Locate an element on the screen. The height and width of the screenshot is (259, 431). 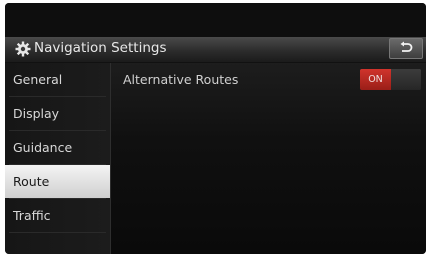
sidebar-item-traffic: Traffic is located at coordinates (57, 215).